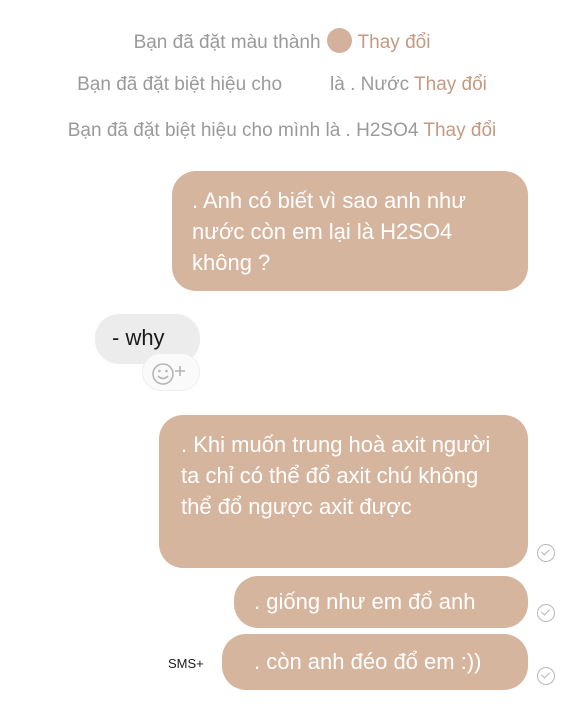 The height and width of the screenshot is (712, 564). Describe the element at coordinates (243, 130) in the screenshot. I see `notice-text: Bạn đã đặt biệt hiệu cho mình là . H2SO4` at that location.